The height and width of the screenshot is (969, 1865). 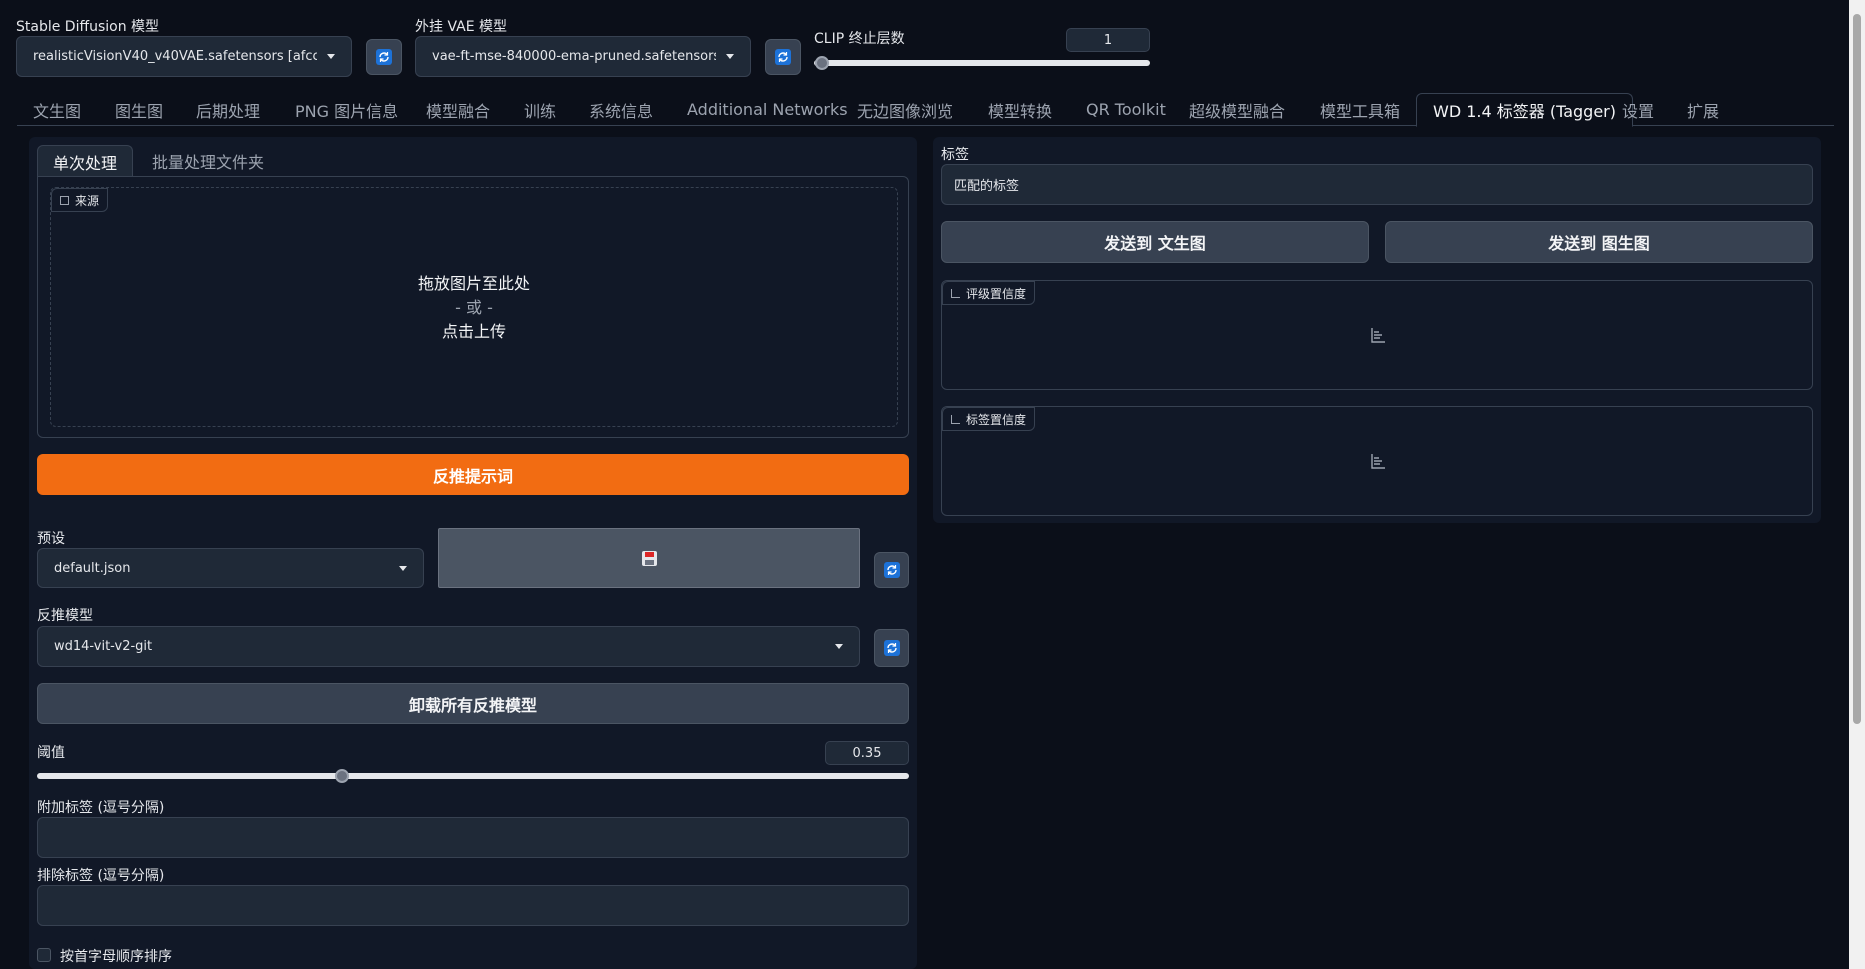 What do you see at coordinates (473, 905) in the screenshot?
I see `exclude-tags-input` at bounding box center [473, 905].